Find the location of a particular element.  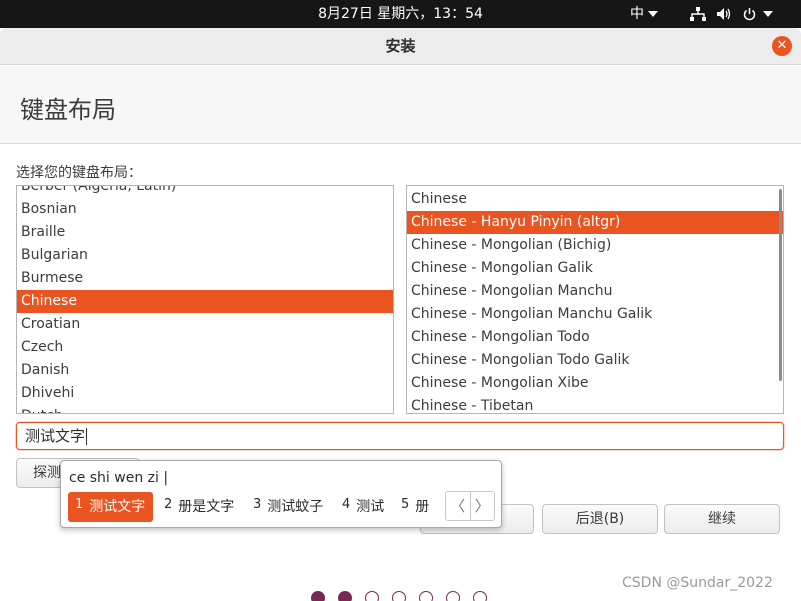

ime-candidate: 2 册是文字 is located at coordinates (199, 507).